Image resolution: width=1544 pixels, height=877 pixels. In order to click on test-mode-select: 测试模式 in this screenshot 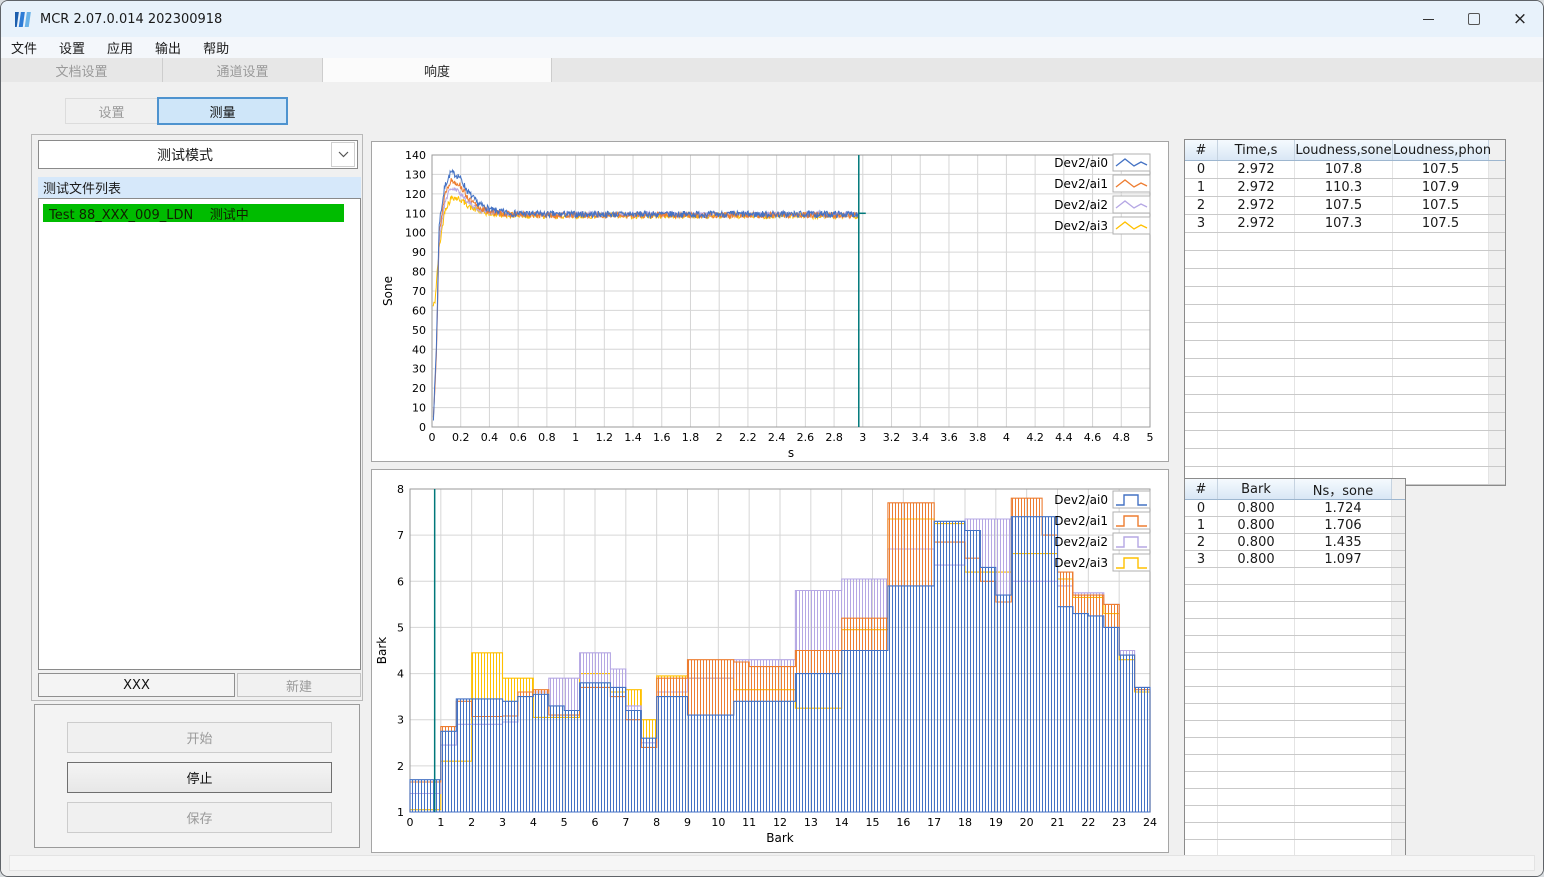, I will do `click(198, 154)`.